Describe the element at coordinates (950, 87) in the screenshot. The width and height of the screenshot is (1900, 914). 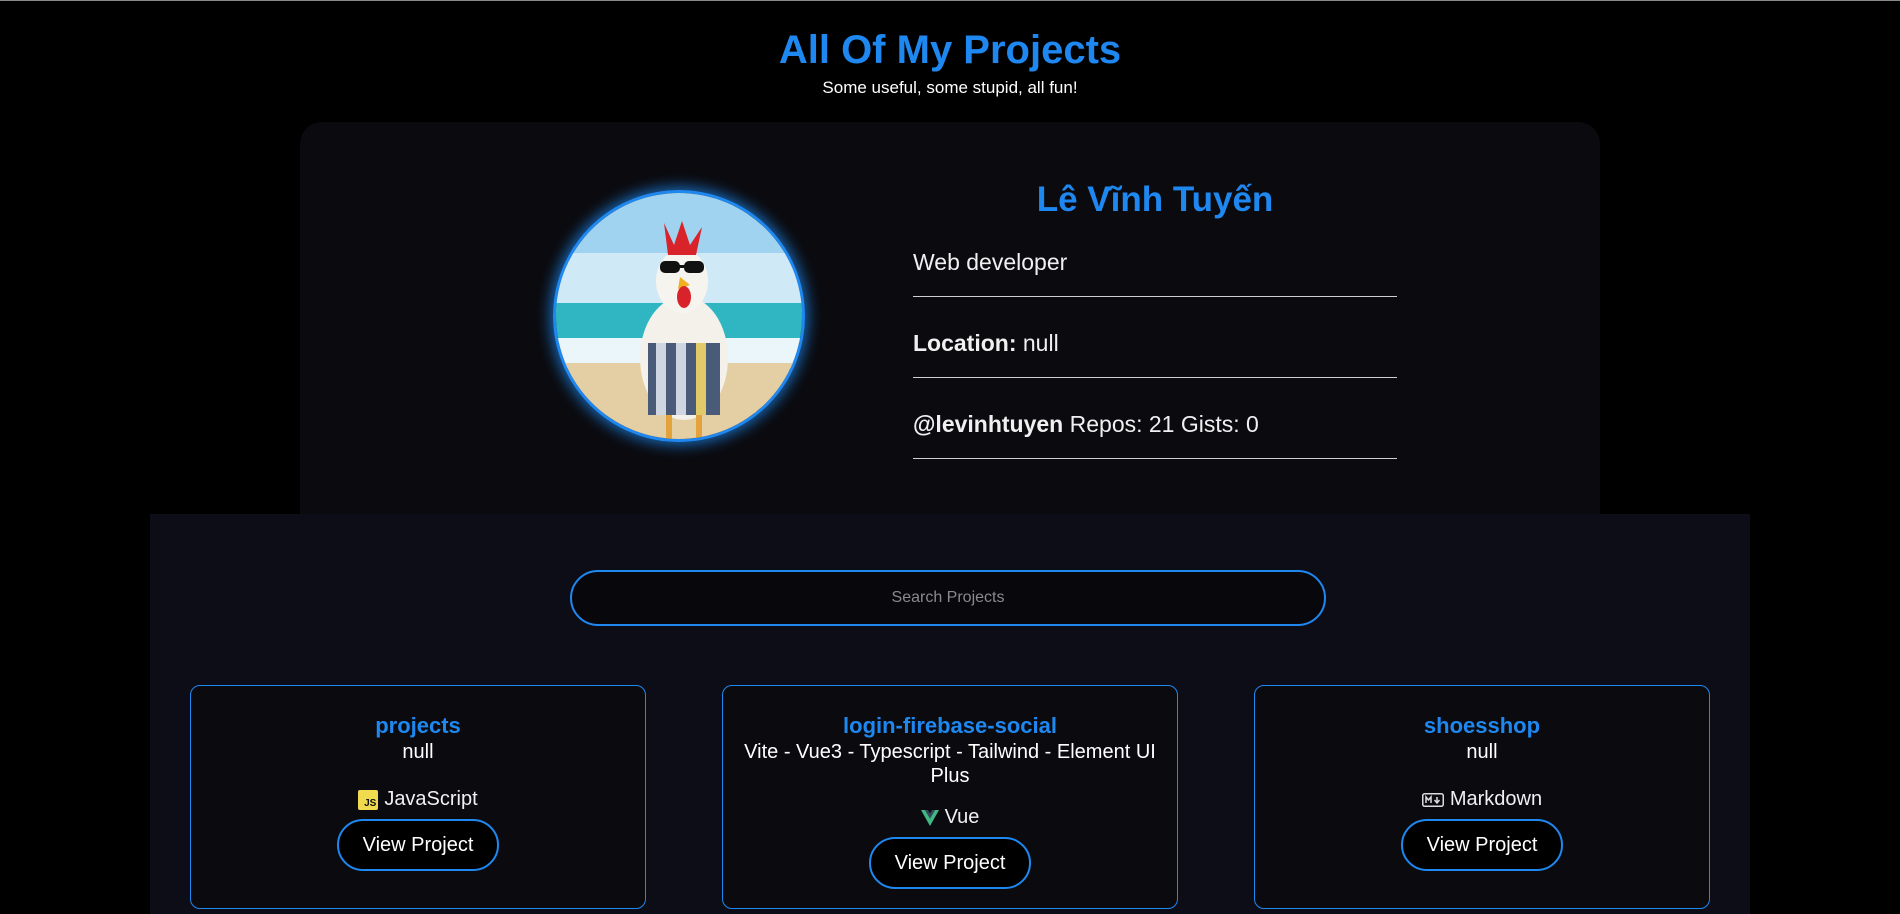
I see `page-subtitle: Some useful, some stupid, all fun!` at that location.